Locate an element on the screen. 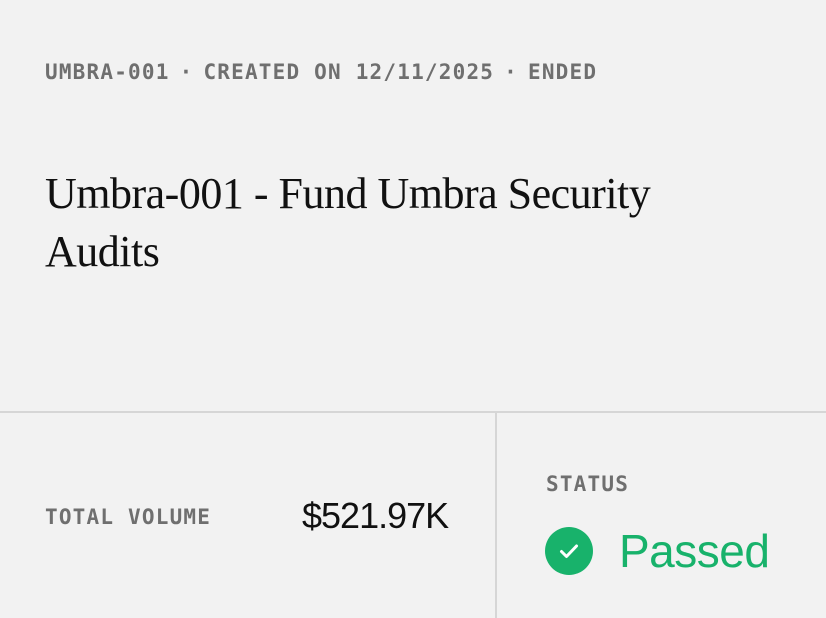 The width and height of the screenshot is (826, 618). proposal-title: Umbra-001 - Fund Umbra Security Audits is located at coordinates (348, 222).